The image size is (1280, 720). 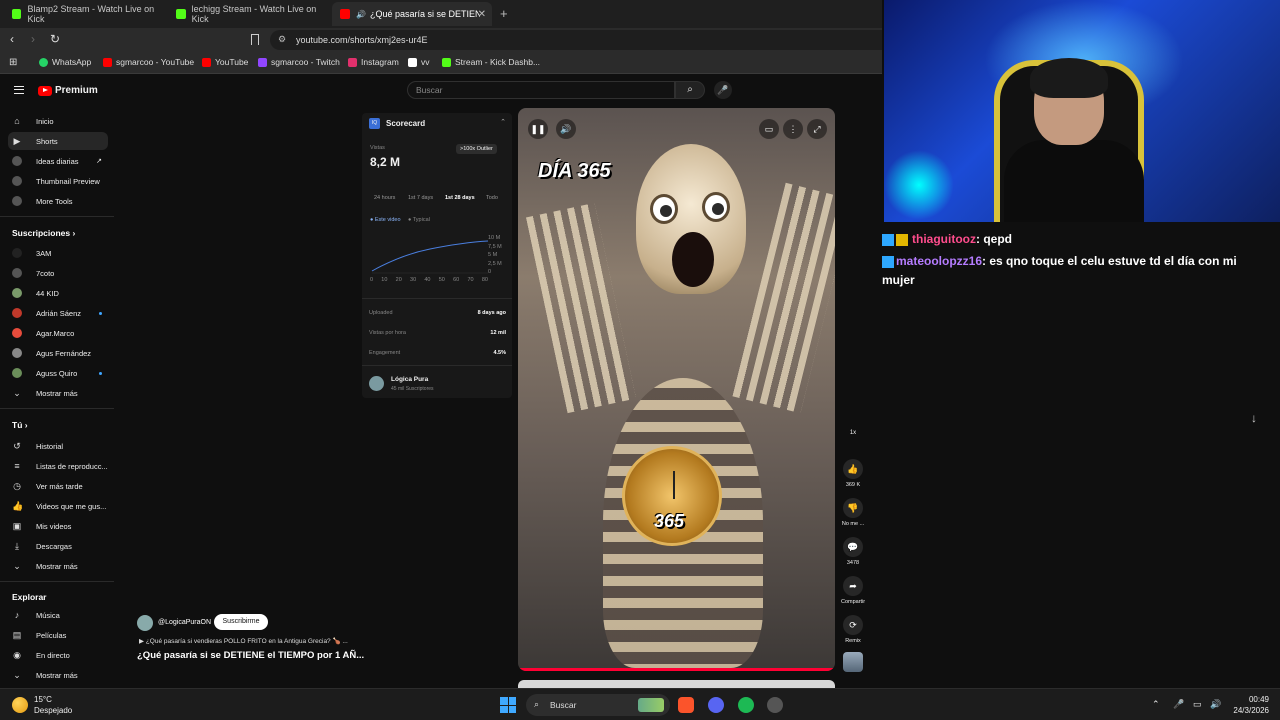 I want to click on channel-name: Lógica Pura, so click(x=409, y=379).